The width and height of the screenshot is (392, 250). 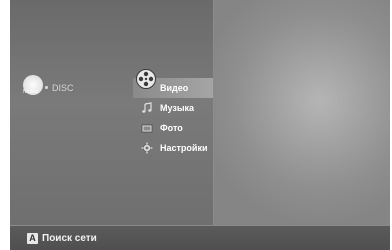 What do you see at coordinates (63, 88) in the screenshot?
I see `disc-label: DISC` at bounding box center [63, 88].